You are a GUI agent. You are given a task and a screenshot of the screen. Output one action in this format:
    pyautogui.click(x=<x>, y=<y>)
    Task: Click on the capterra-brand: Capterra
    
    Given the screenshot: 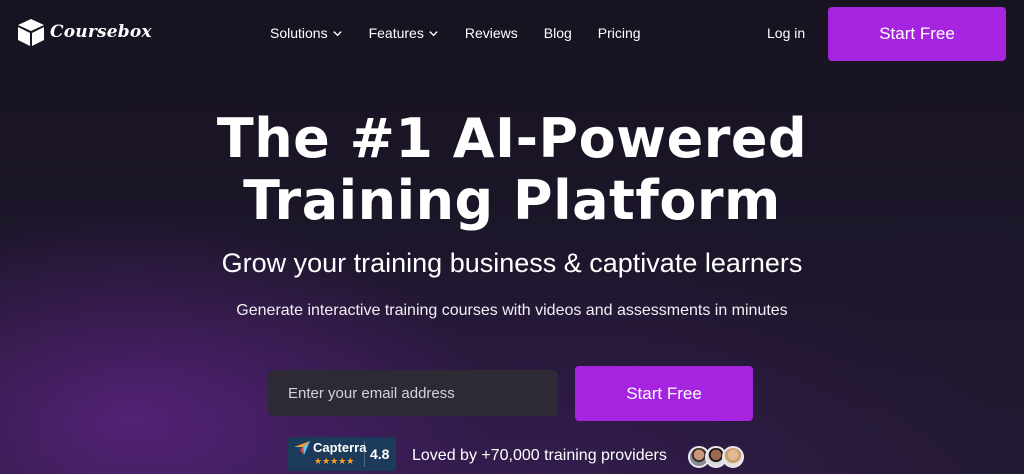 What is the action you would take?
    pyautogui.click(x=330, y=448)
    